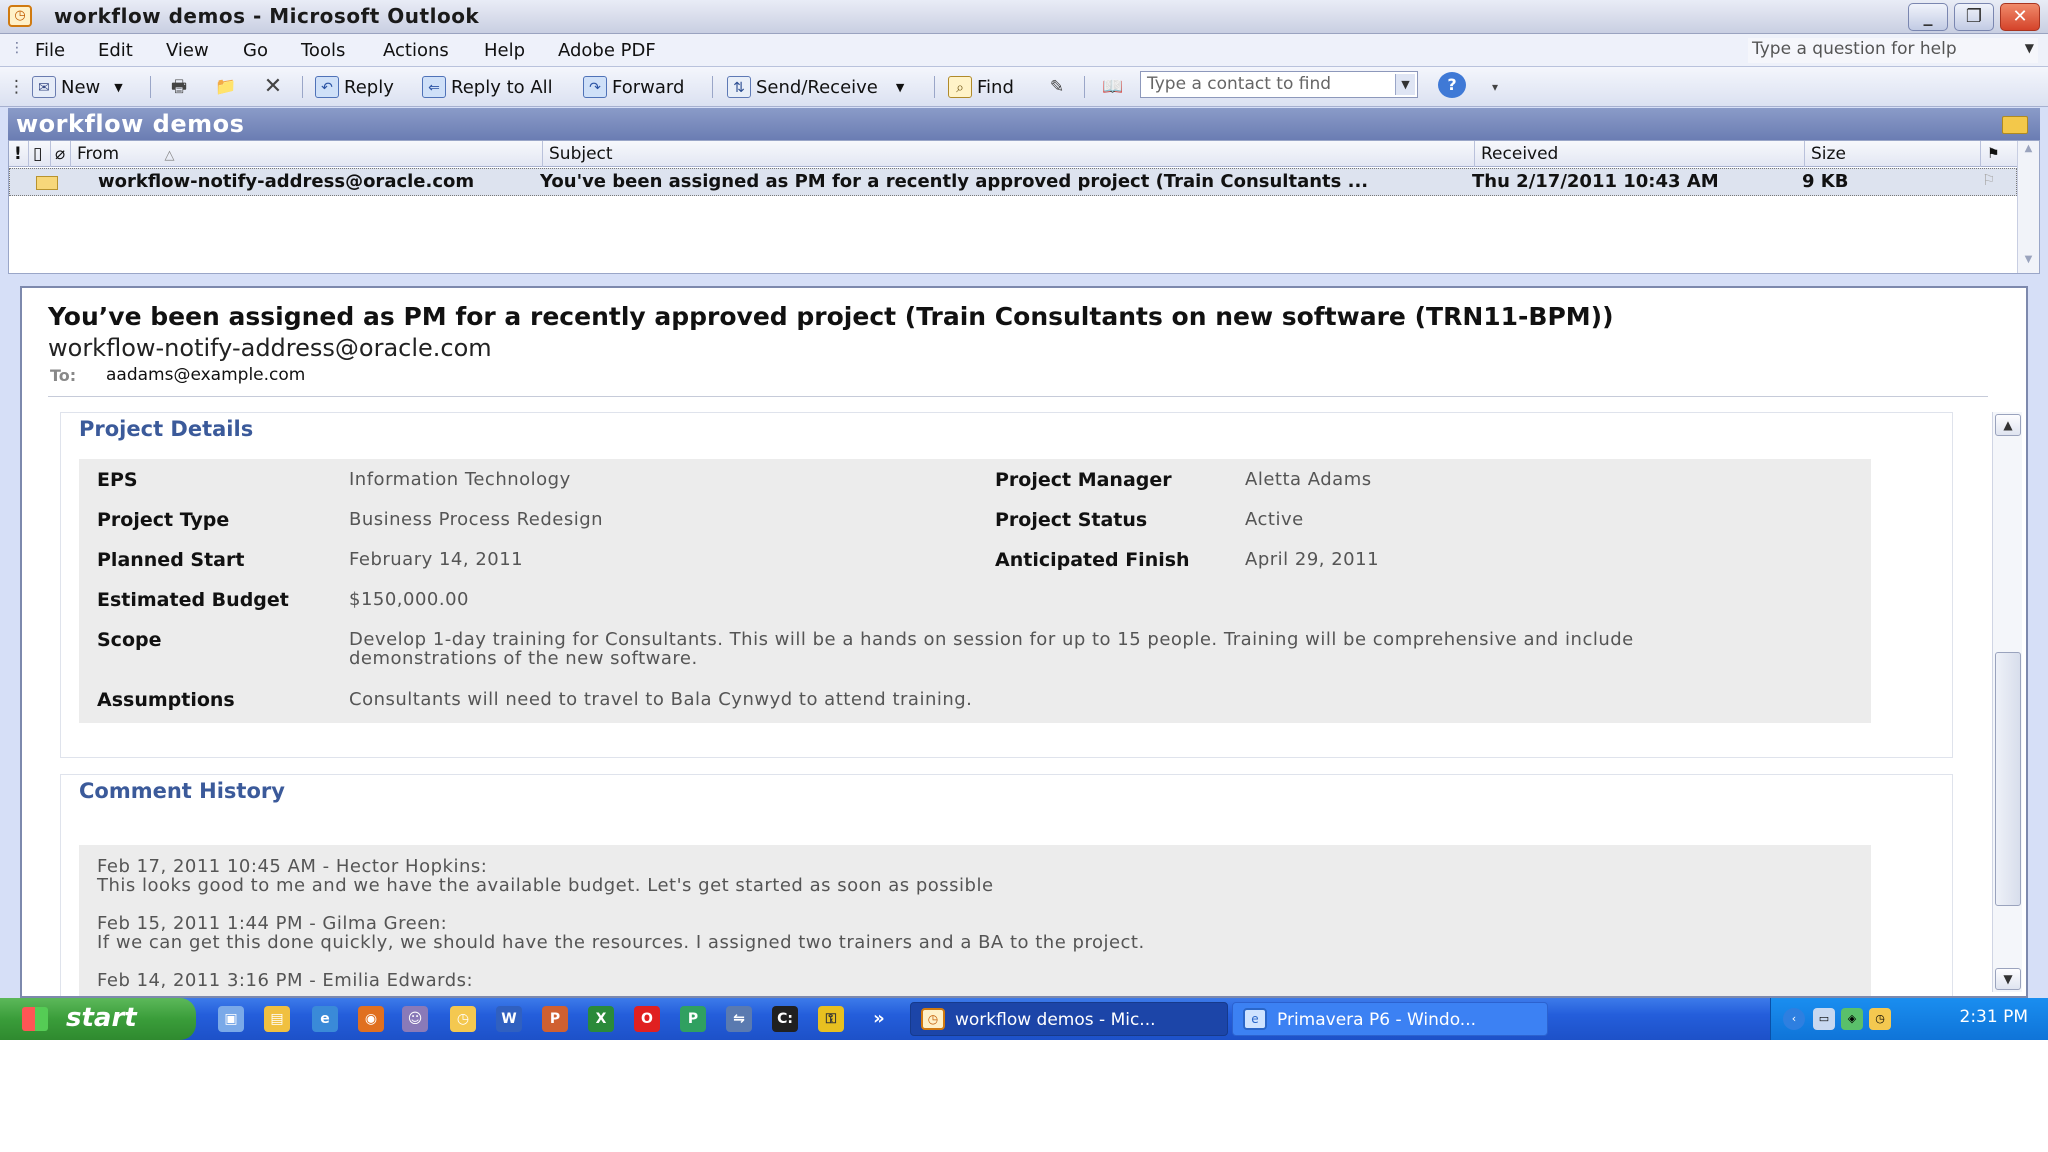 This screenshot has width=2048, height=1152. What do you see at coordinates (205, 375) in the screenshot?
I see `to-recipient: aadams@example.com` at bounding box center [205, 375].